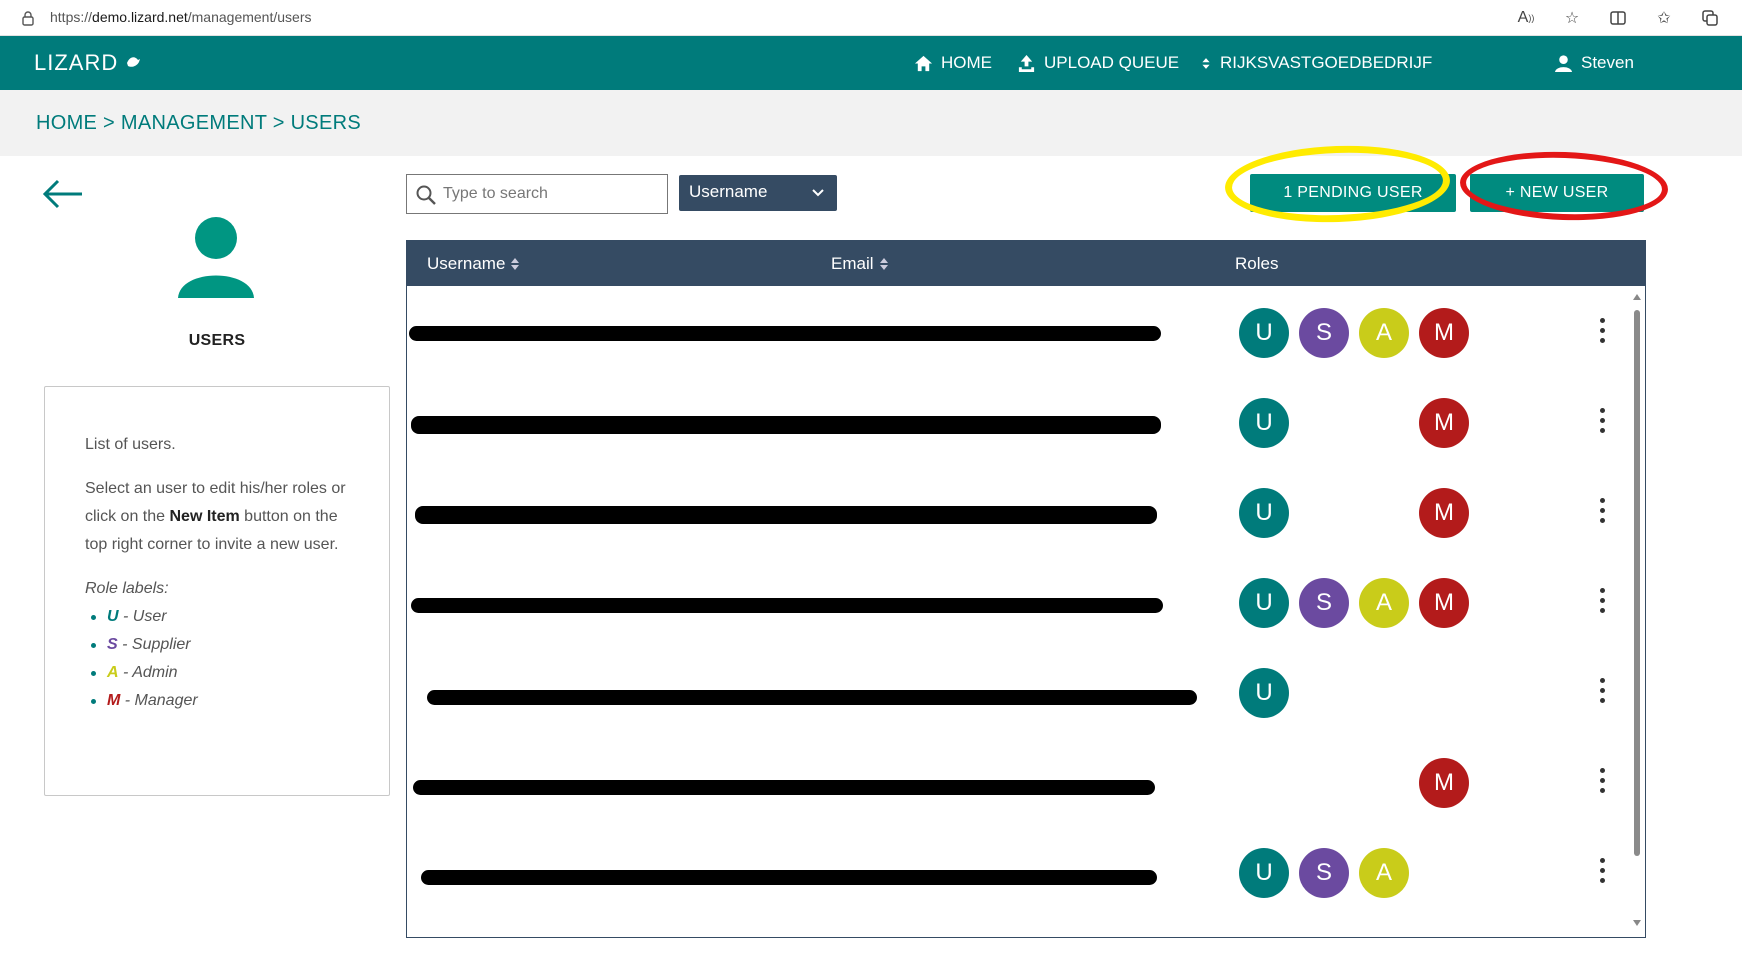 Image resolution: width=1742 pixels, height=953 pixels. What do you see at coordinates (216, 257) in the screenshot?
I see `users-avatar-icon` at bounding box center [216, 257].